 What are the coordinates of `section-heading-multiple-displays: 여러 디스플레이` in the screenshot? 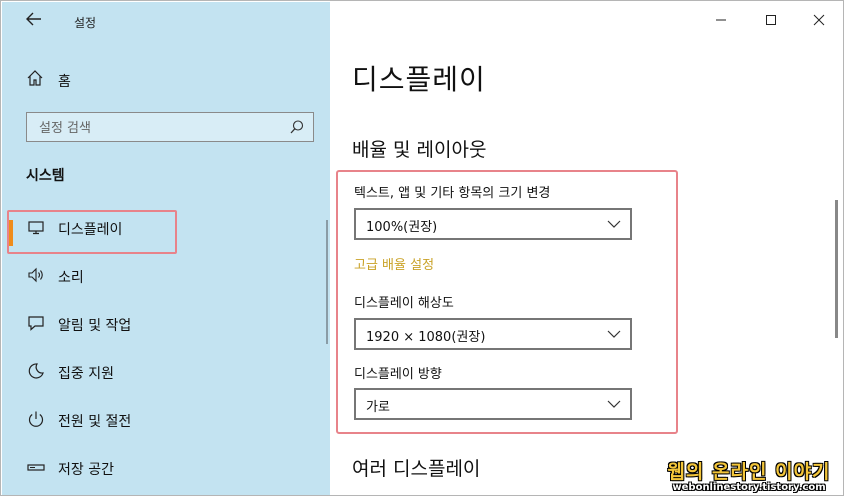 It's located at (416, 469).